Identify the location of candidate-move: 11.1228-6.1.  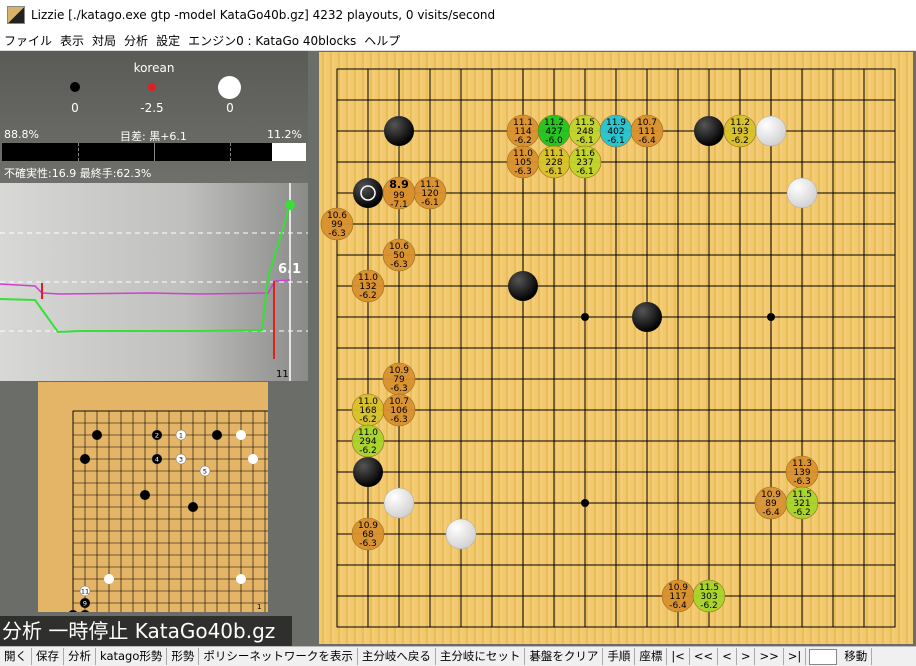
(554, 162).